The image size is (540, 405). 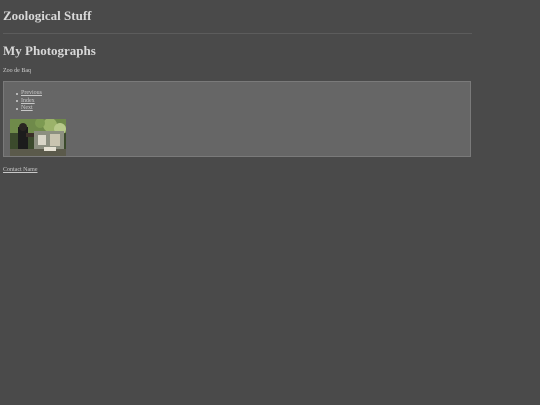 What do you see at coordinates (17, 71) in the screenshot?
I see `page-subtitle: Zoo de Baq` at bounding box center [17, 71].